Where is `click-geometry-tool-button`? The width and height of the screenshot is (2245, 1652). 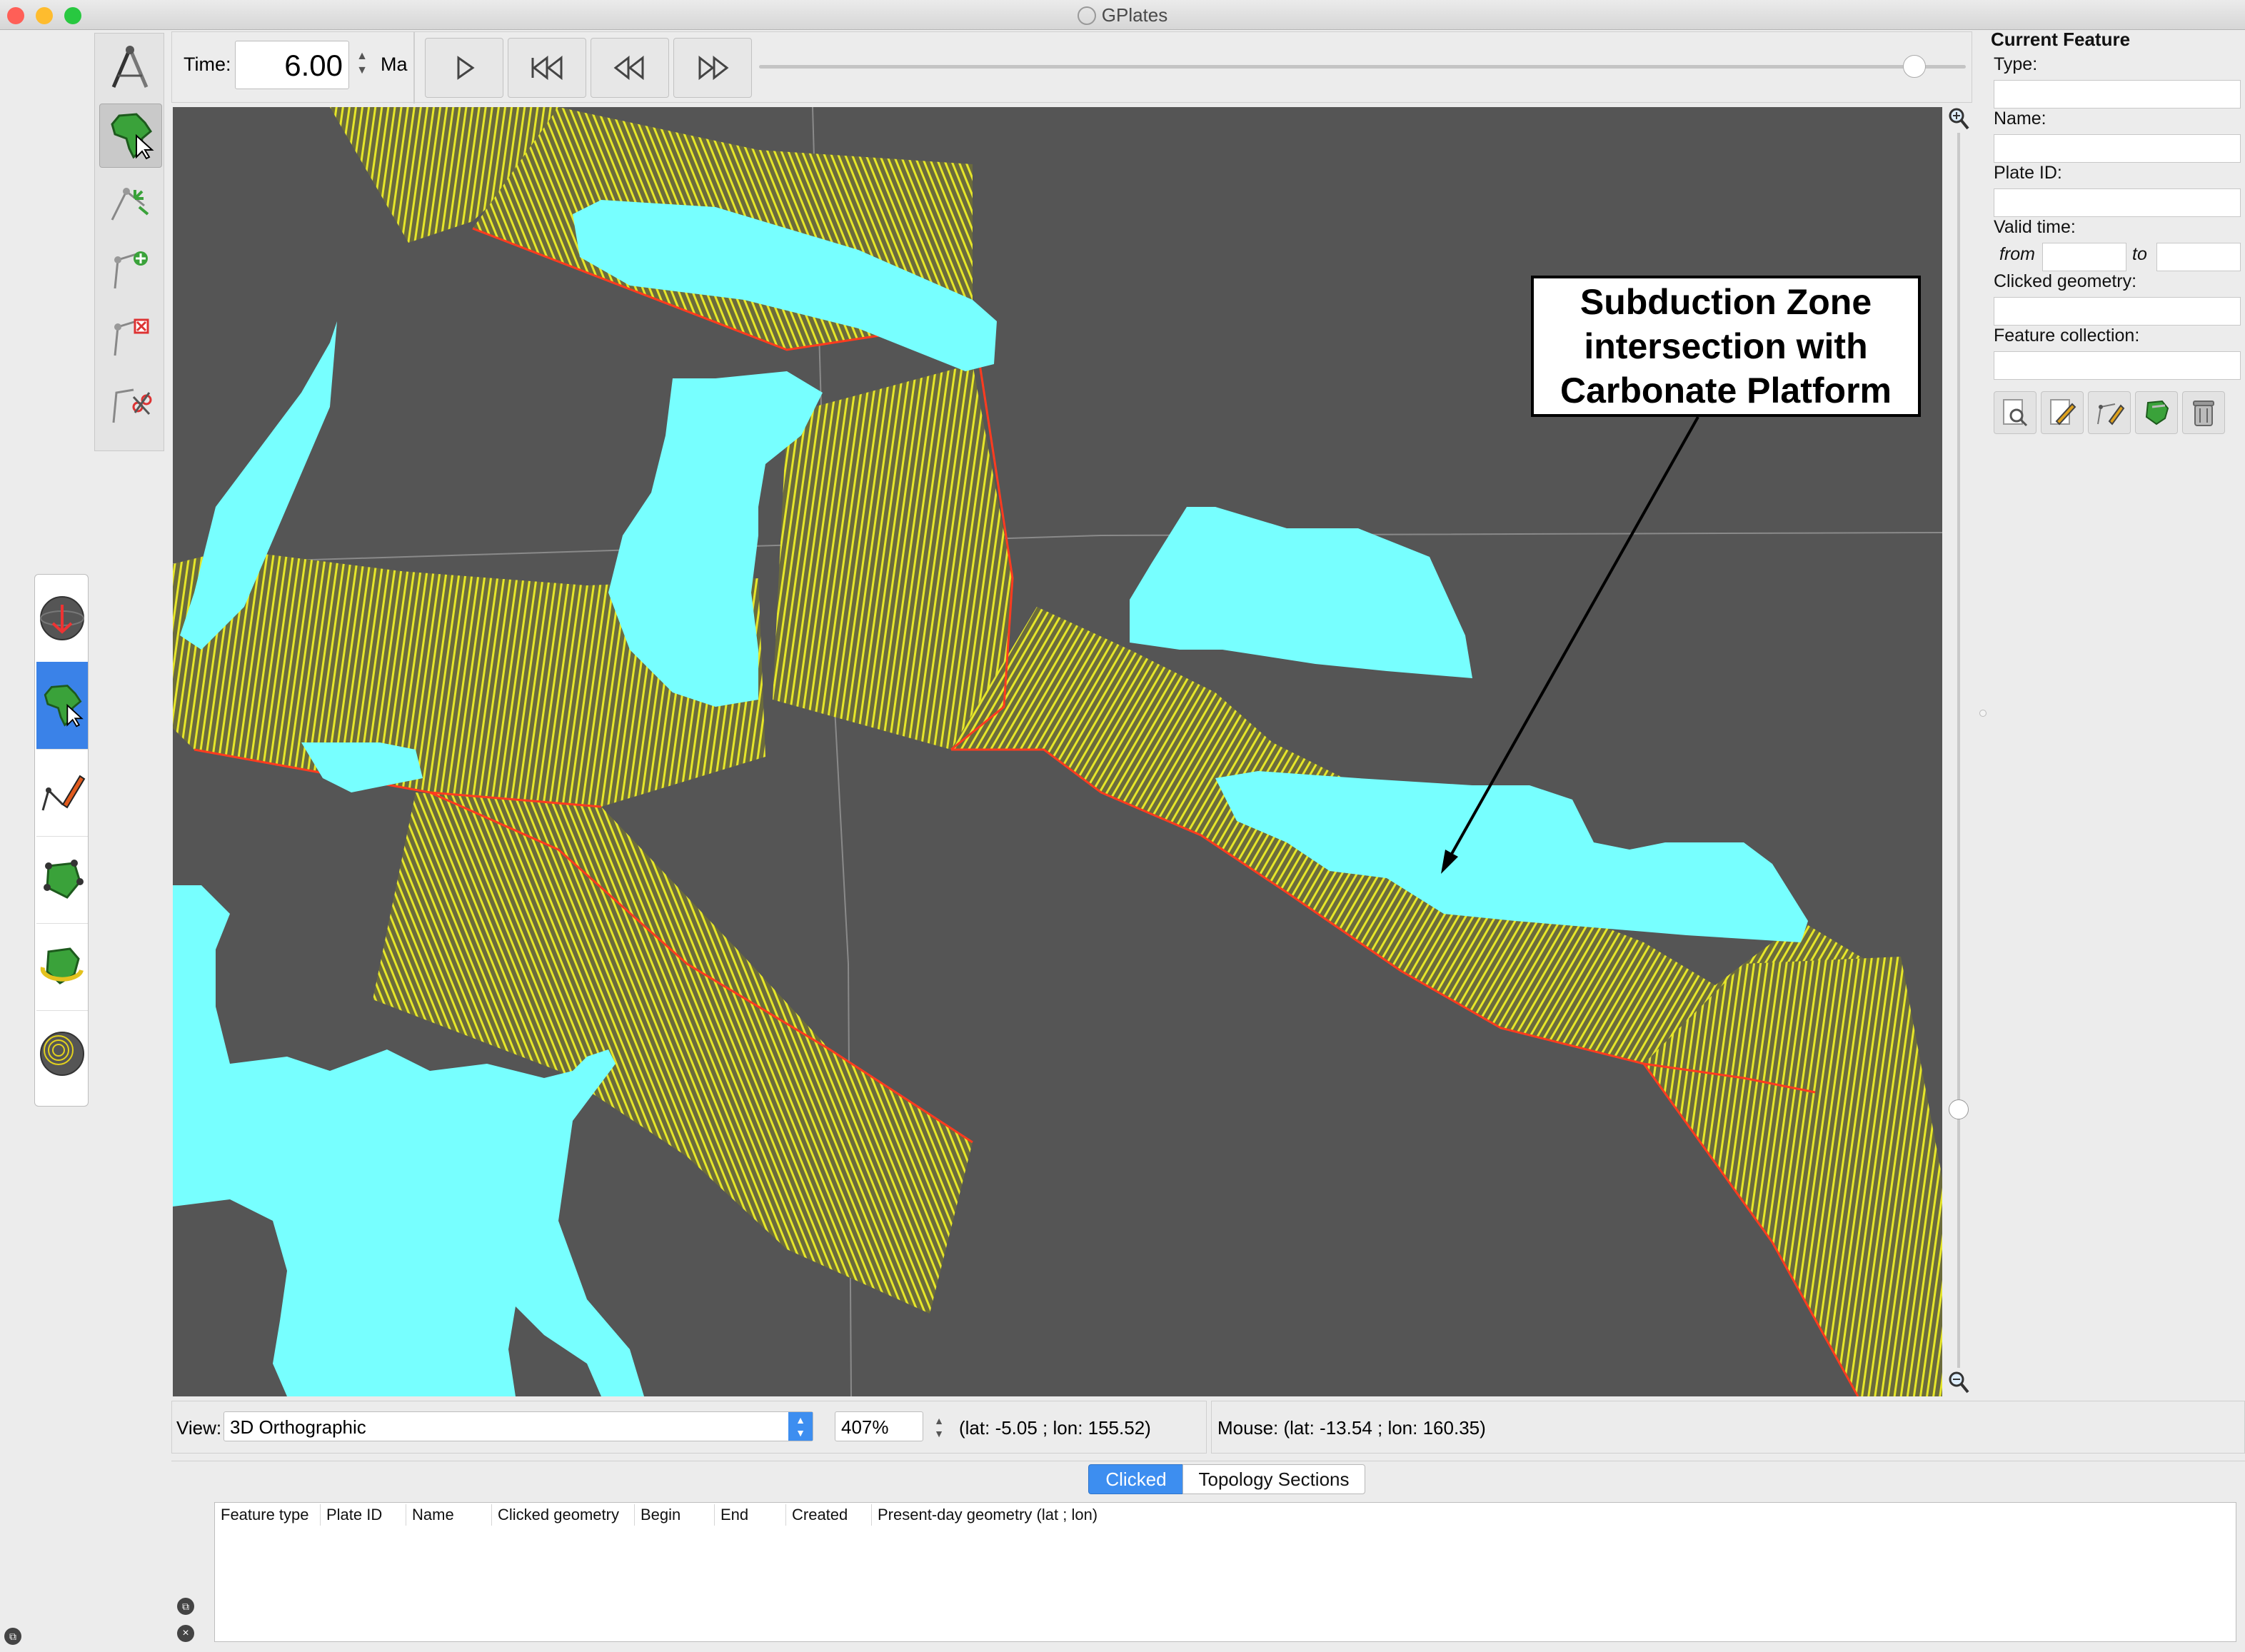 click-geometry-tool-button is located at coordinates (130, 136).